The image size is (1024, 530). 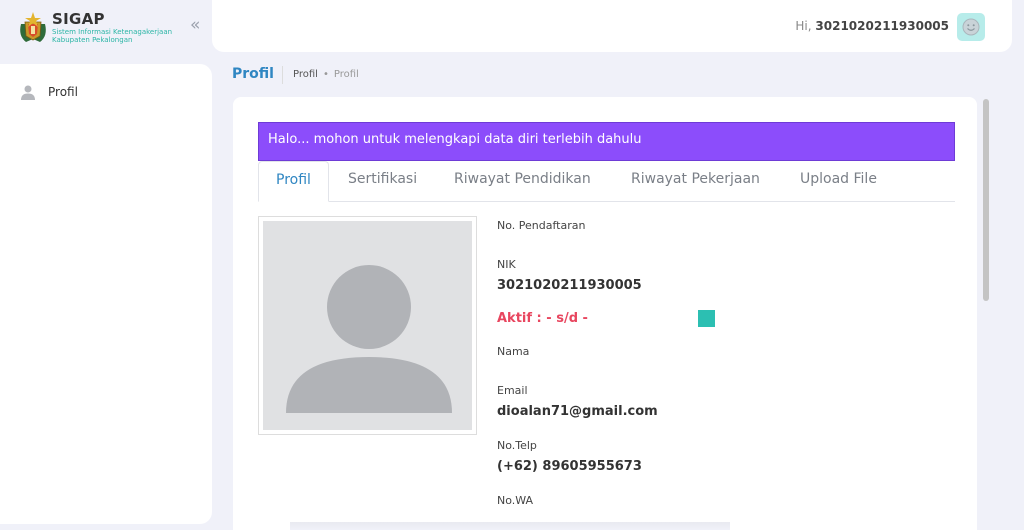 What do you see at coordinates (506, 264) in the screenshot?
I see `nik-label: NIK` at bounding box center [506, 264].